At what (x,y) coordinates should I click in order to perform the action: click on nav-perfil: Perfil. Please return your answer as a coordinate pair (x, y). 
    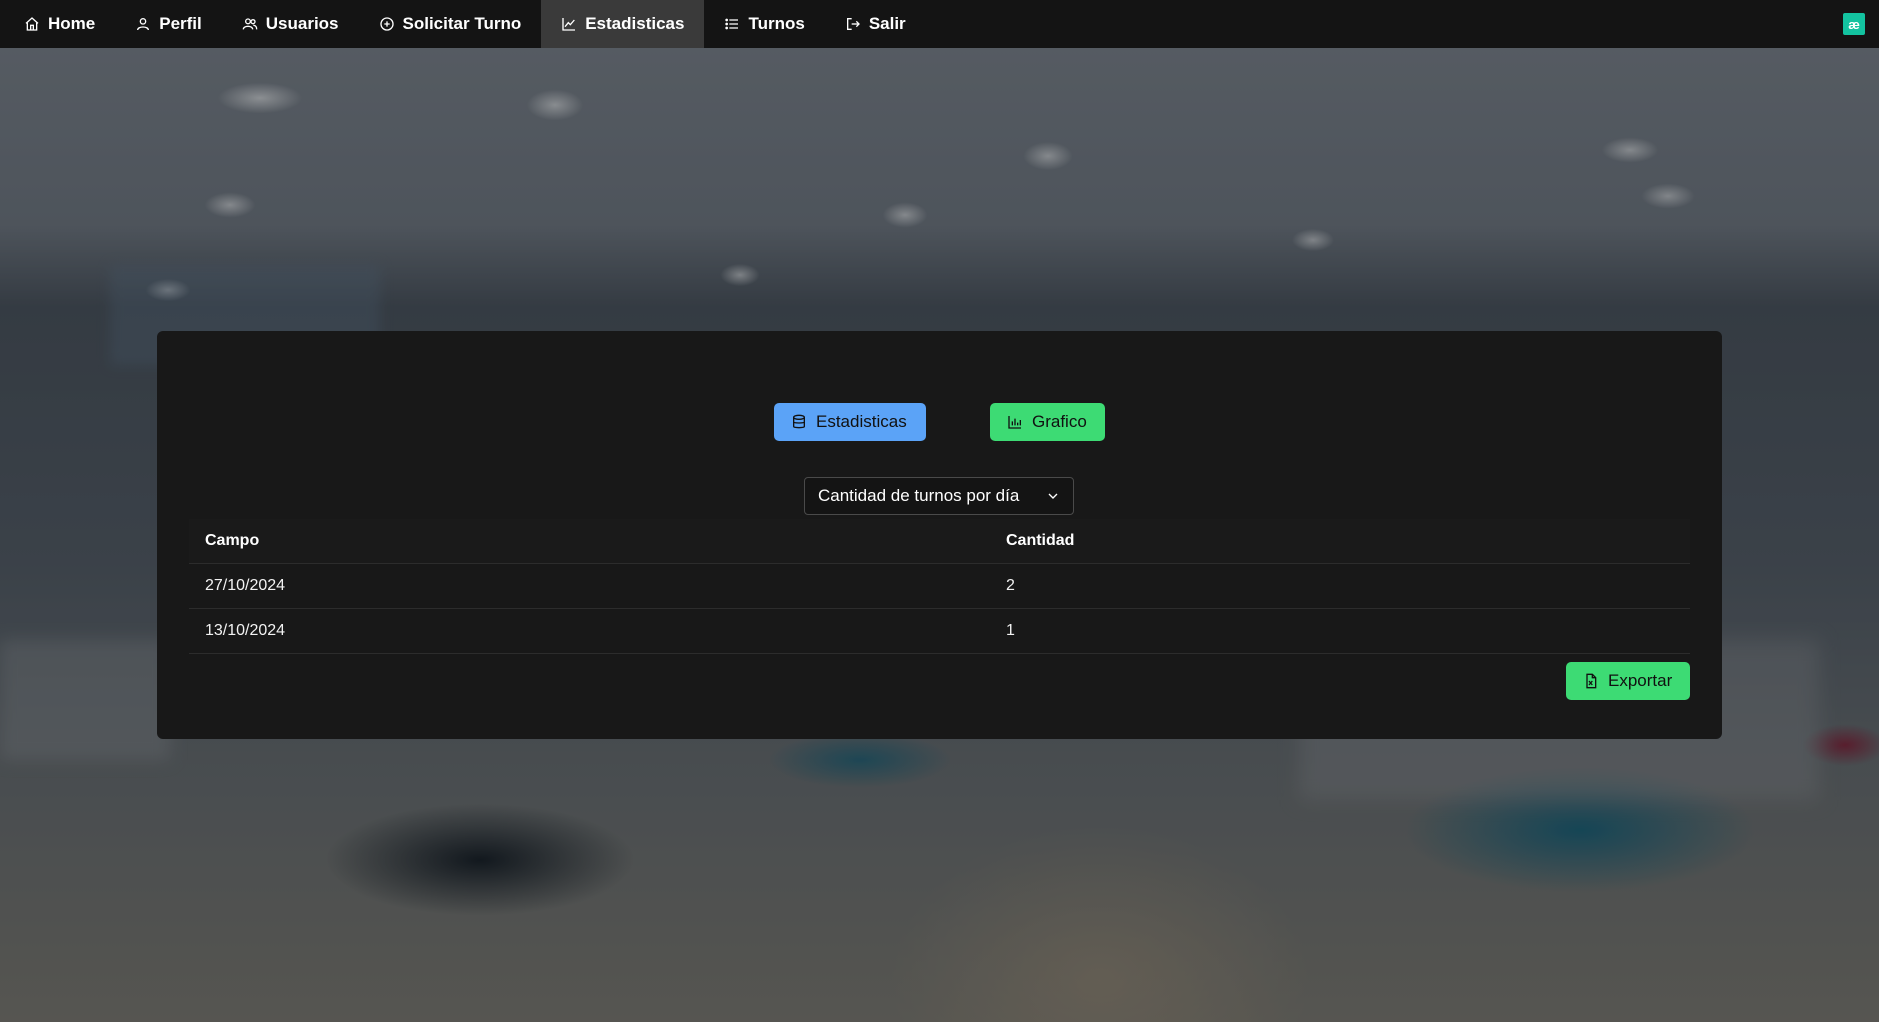
    Looking at the image, I should click on (168, 24).